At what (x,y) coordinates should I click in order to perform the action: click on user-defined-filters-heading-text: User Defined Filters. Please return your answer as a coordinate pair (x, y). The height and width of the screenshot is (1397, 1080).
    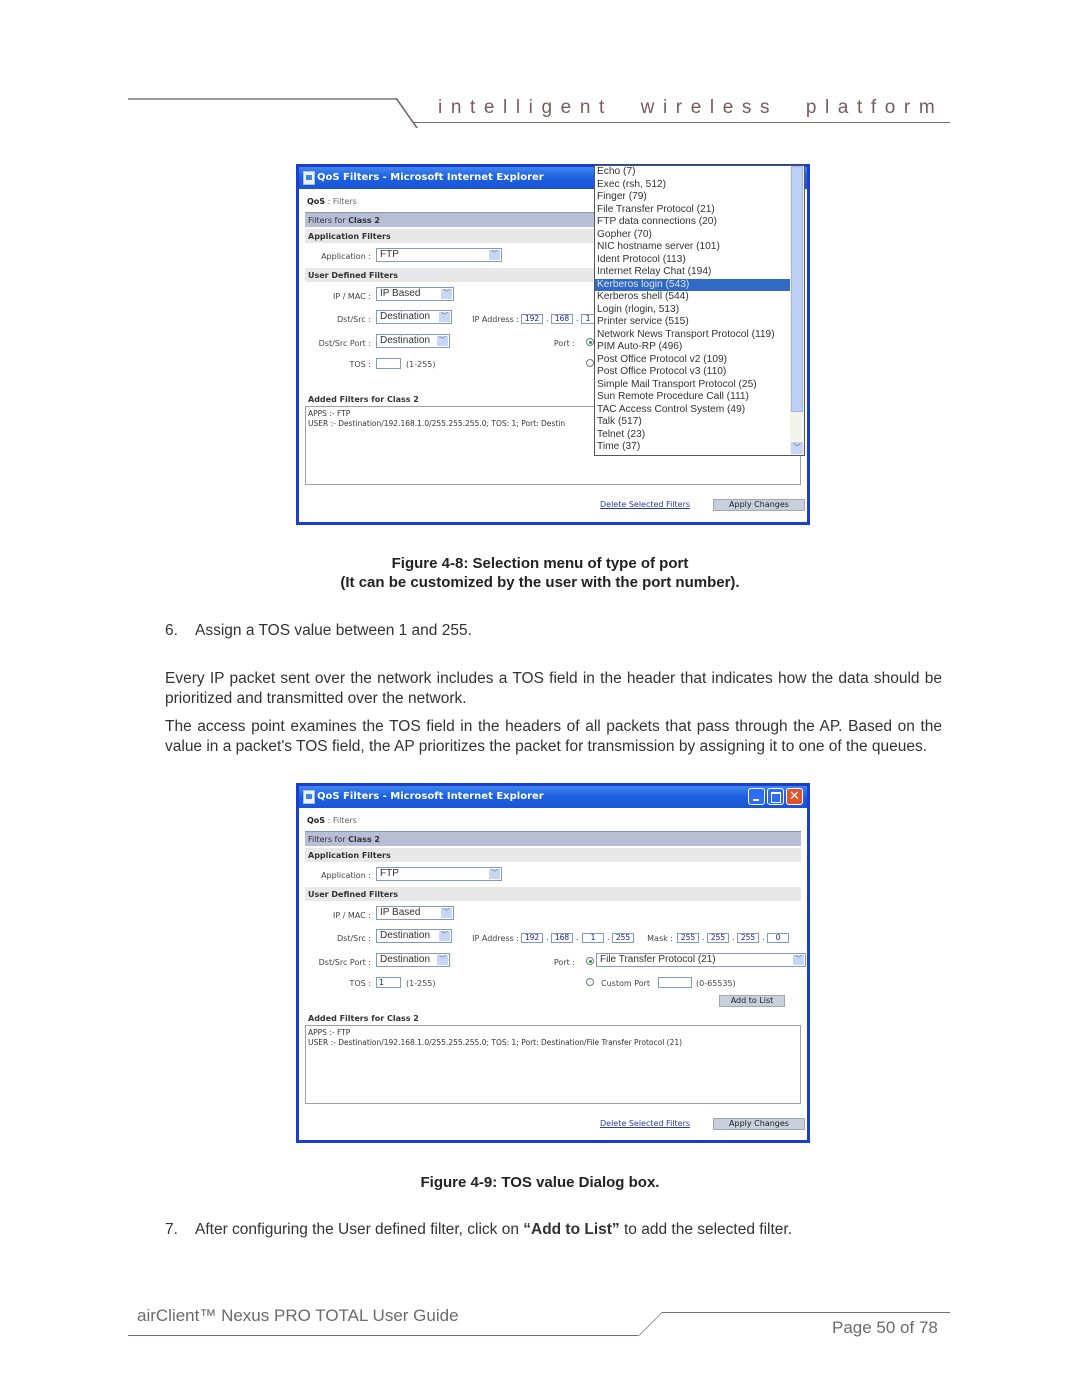
    Looking at the image, I should click on (353, 894).